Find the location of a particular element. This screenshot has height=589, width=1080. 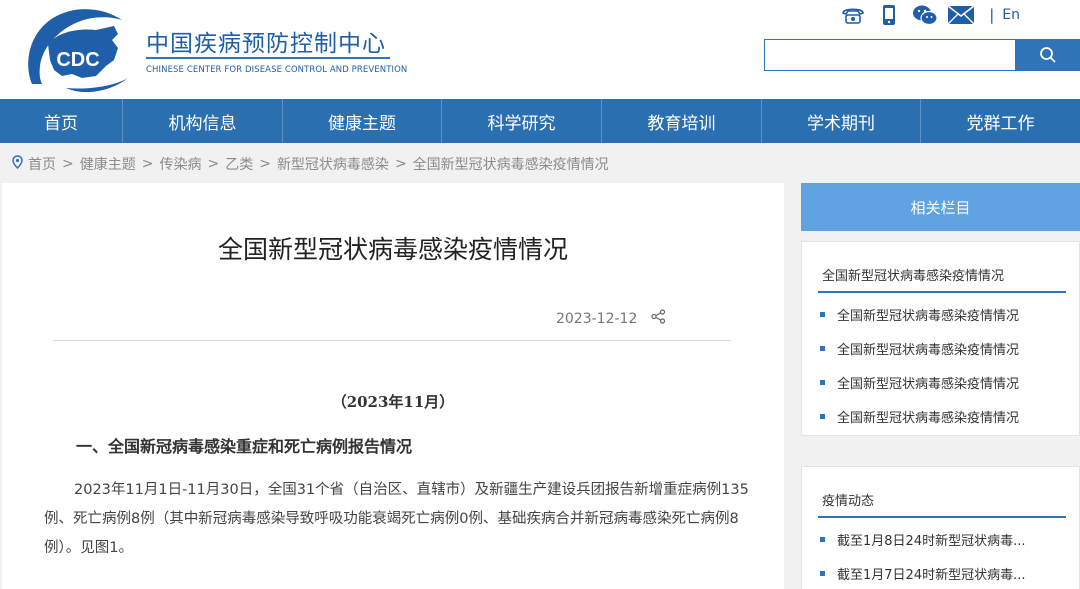

title-divider is located at coordinates (392, 340).